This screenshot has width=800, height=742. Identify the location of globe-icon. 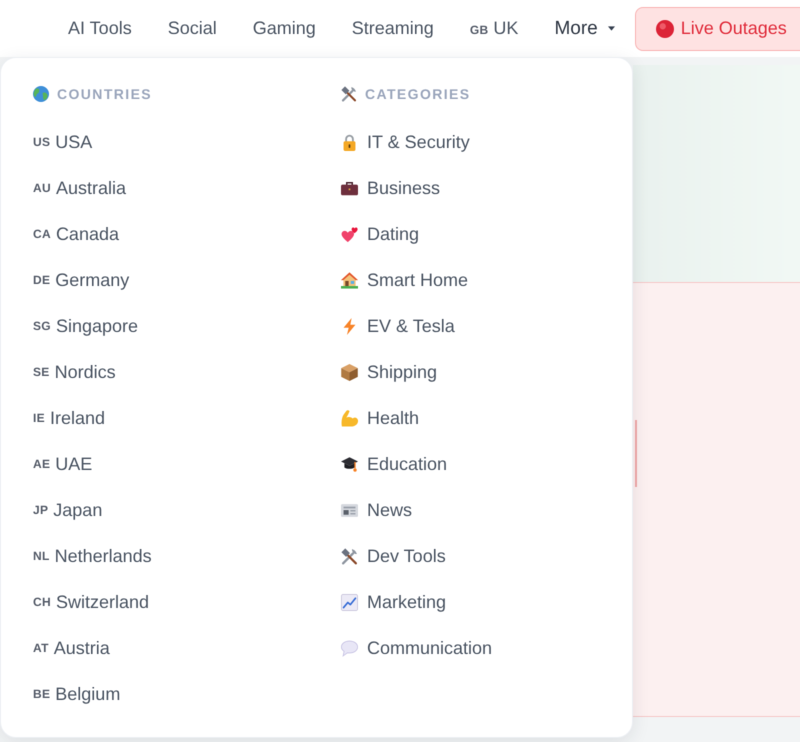
(41, 94).